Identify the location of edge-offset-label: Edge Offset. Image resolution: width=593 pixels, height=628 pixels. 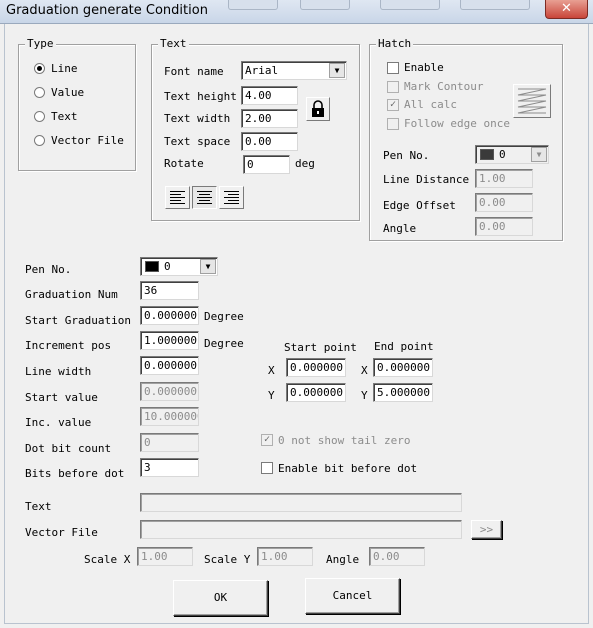
(419, 205).